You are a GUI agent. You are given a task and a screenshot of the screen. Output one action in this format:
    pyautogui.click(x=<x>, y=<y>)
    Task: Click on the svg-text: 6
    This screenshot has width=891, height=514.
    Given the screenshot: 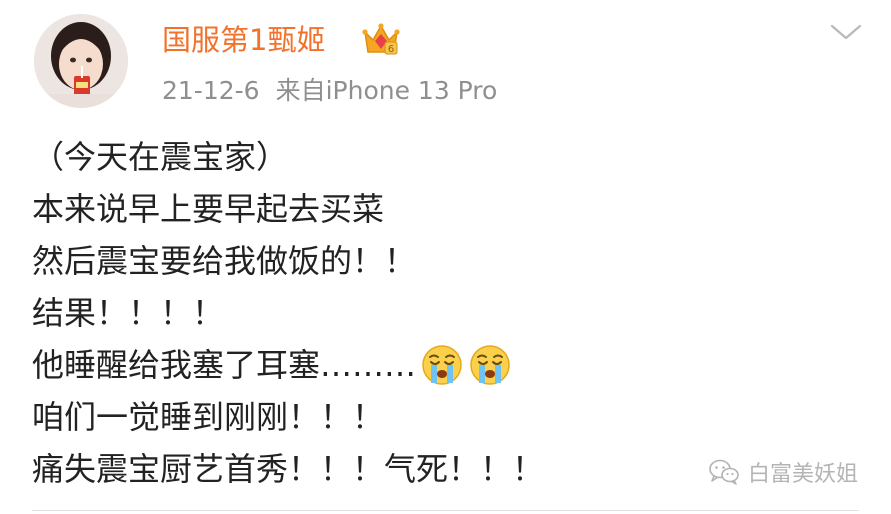 What is the action you would take?
    pyautogui.click(x=391, y=49)
    